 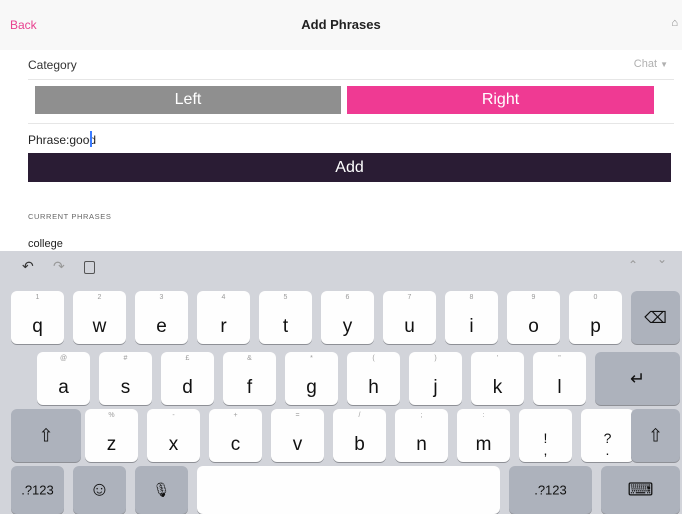 What do you see at coordinates (82, 140) in the screenshot?
I see `phrase-input-value: good` at bounding box center [82, 140].